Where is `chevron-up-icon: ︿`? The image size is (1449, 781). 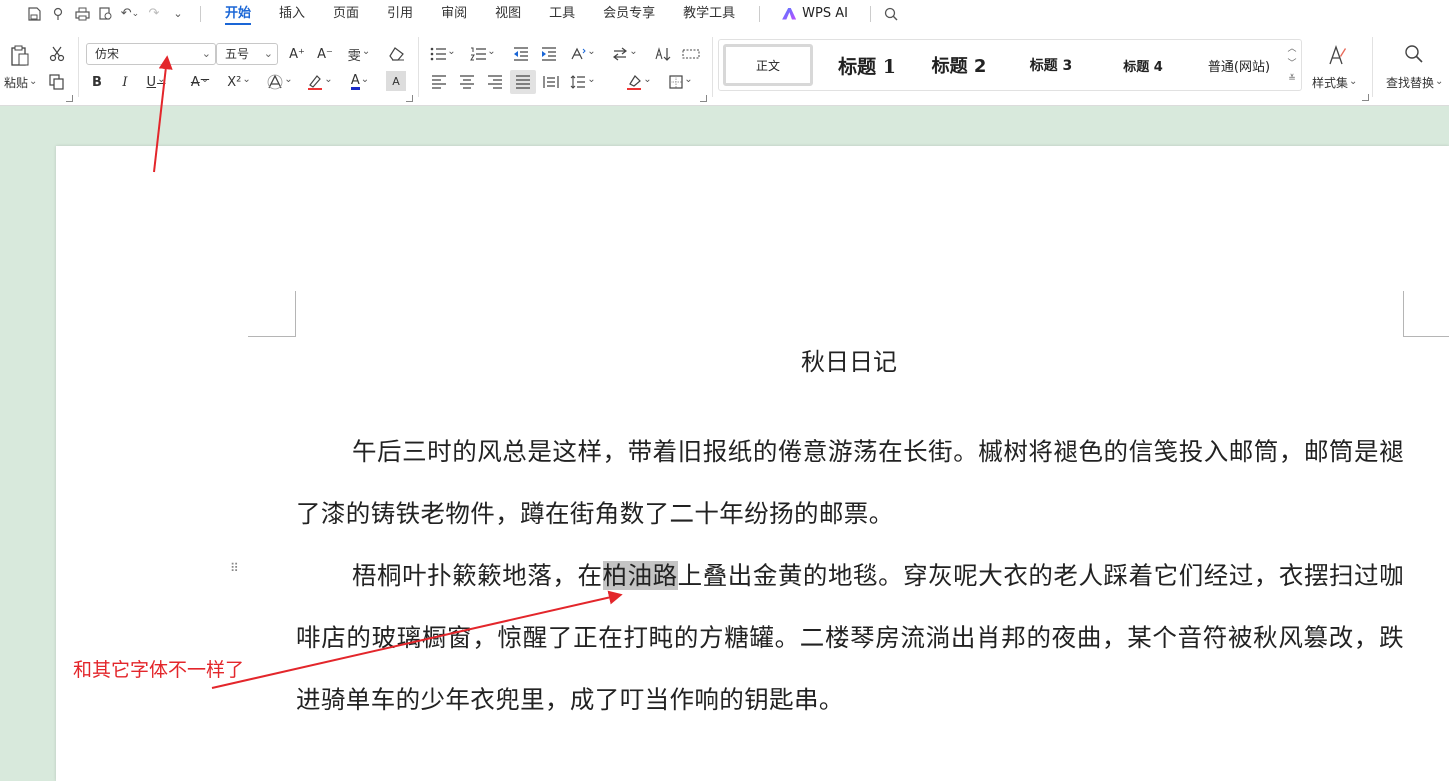
chevron-up-icon: ︿ is located at coordinates (1292, 49).